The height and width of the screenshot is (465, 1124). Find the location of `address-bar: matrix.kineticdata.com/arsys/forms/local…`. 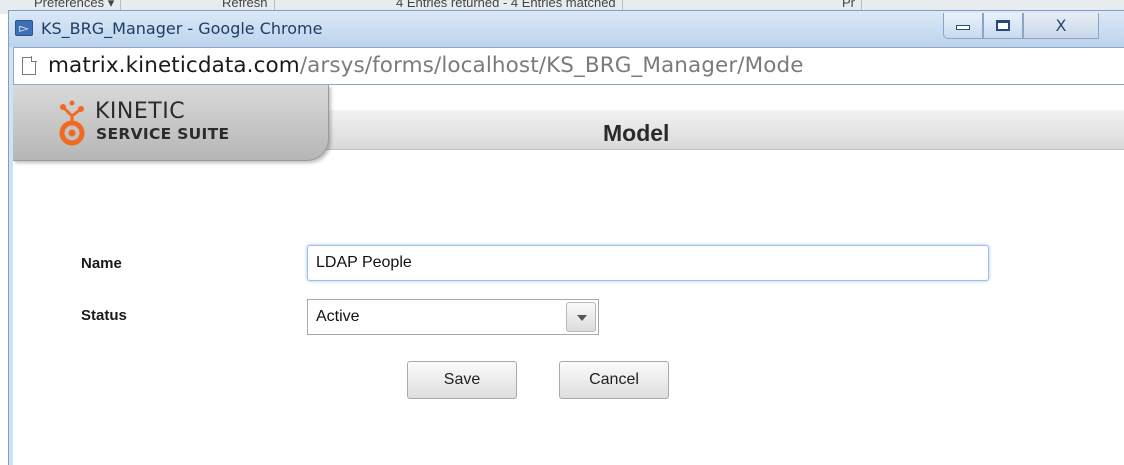

address-bar: matrix.kineticdata.com/arsys/forms/local… is located at coordinates (568, 66).